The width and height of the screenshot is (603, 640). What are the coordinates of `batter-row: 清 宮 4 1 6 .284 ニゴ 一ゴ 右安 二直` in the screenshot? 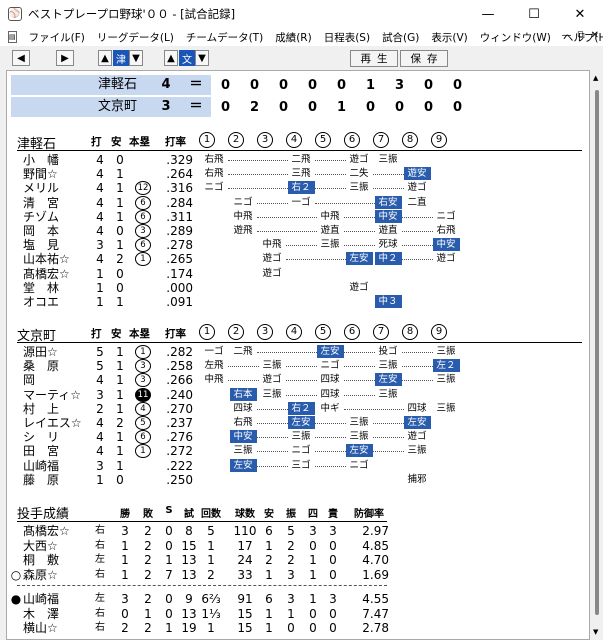 It's located at (300, 202).